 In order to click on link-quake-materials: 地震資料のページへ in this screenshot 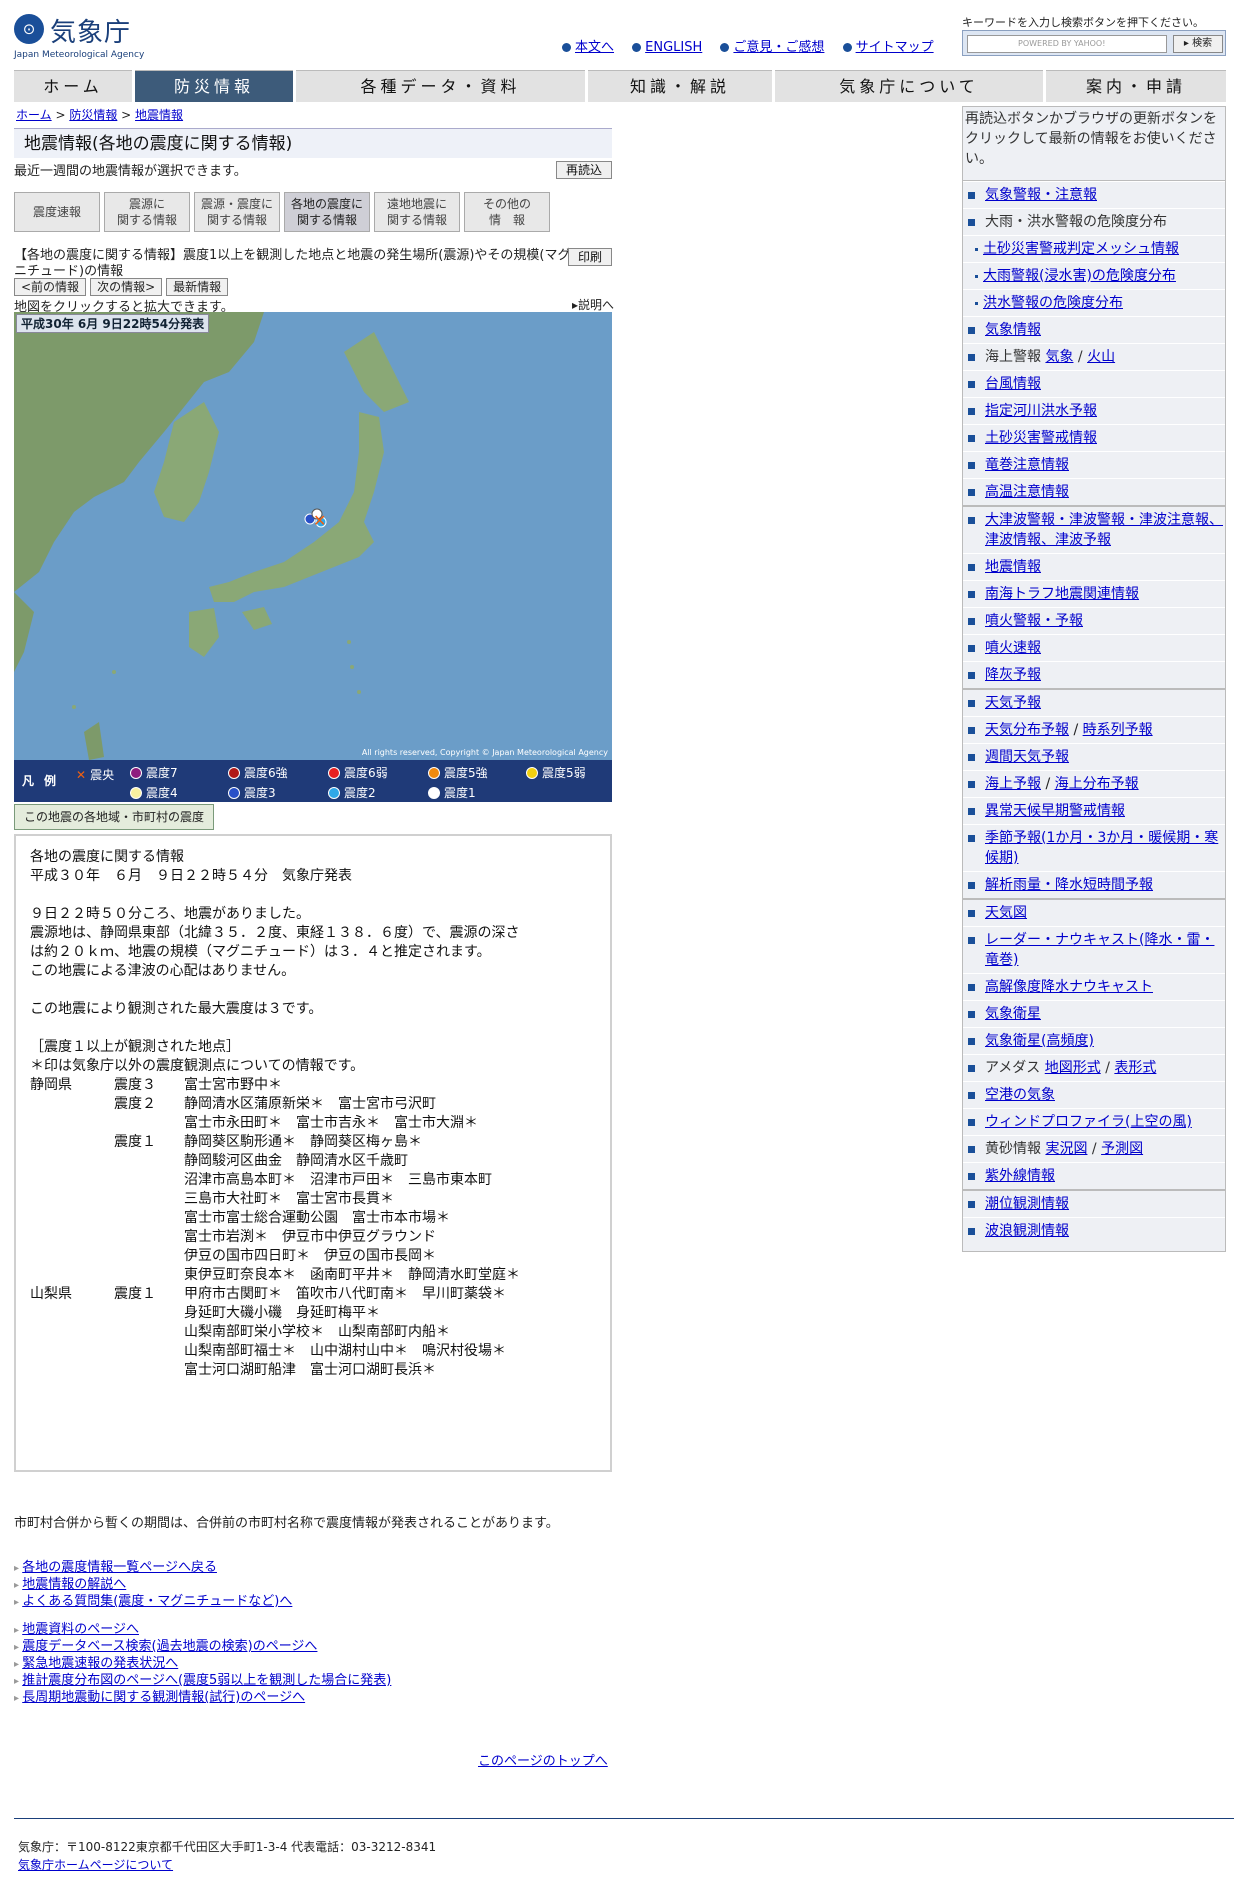, I will do `click(80, 1629)`.